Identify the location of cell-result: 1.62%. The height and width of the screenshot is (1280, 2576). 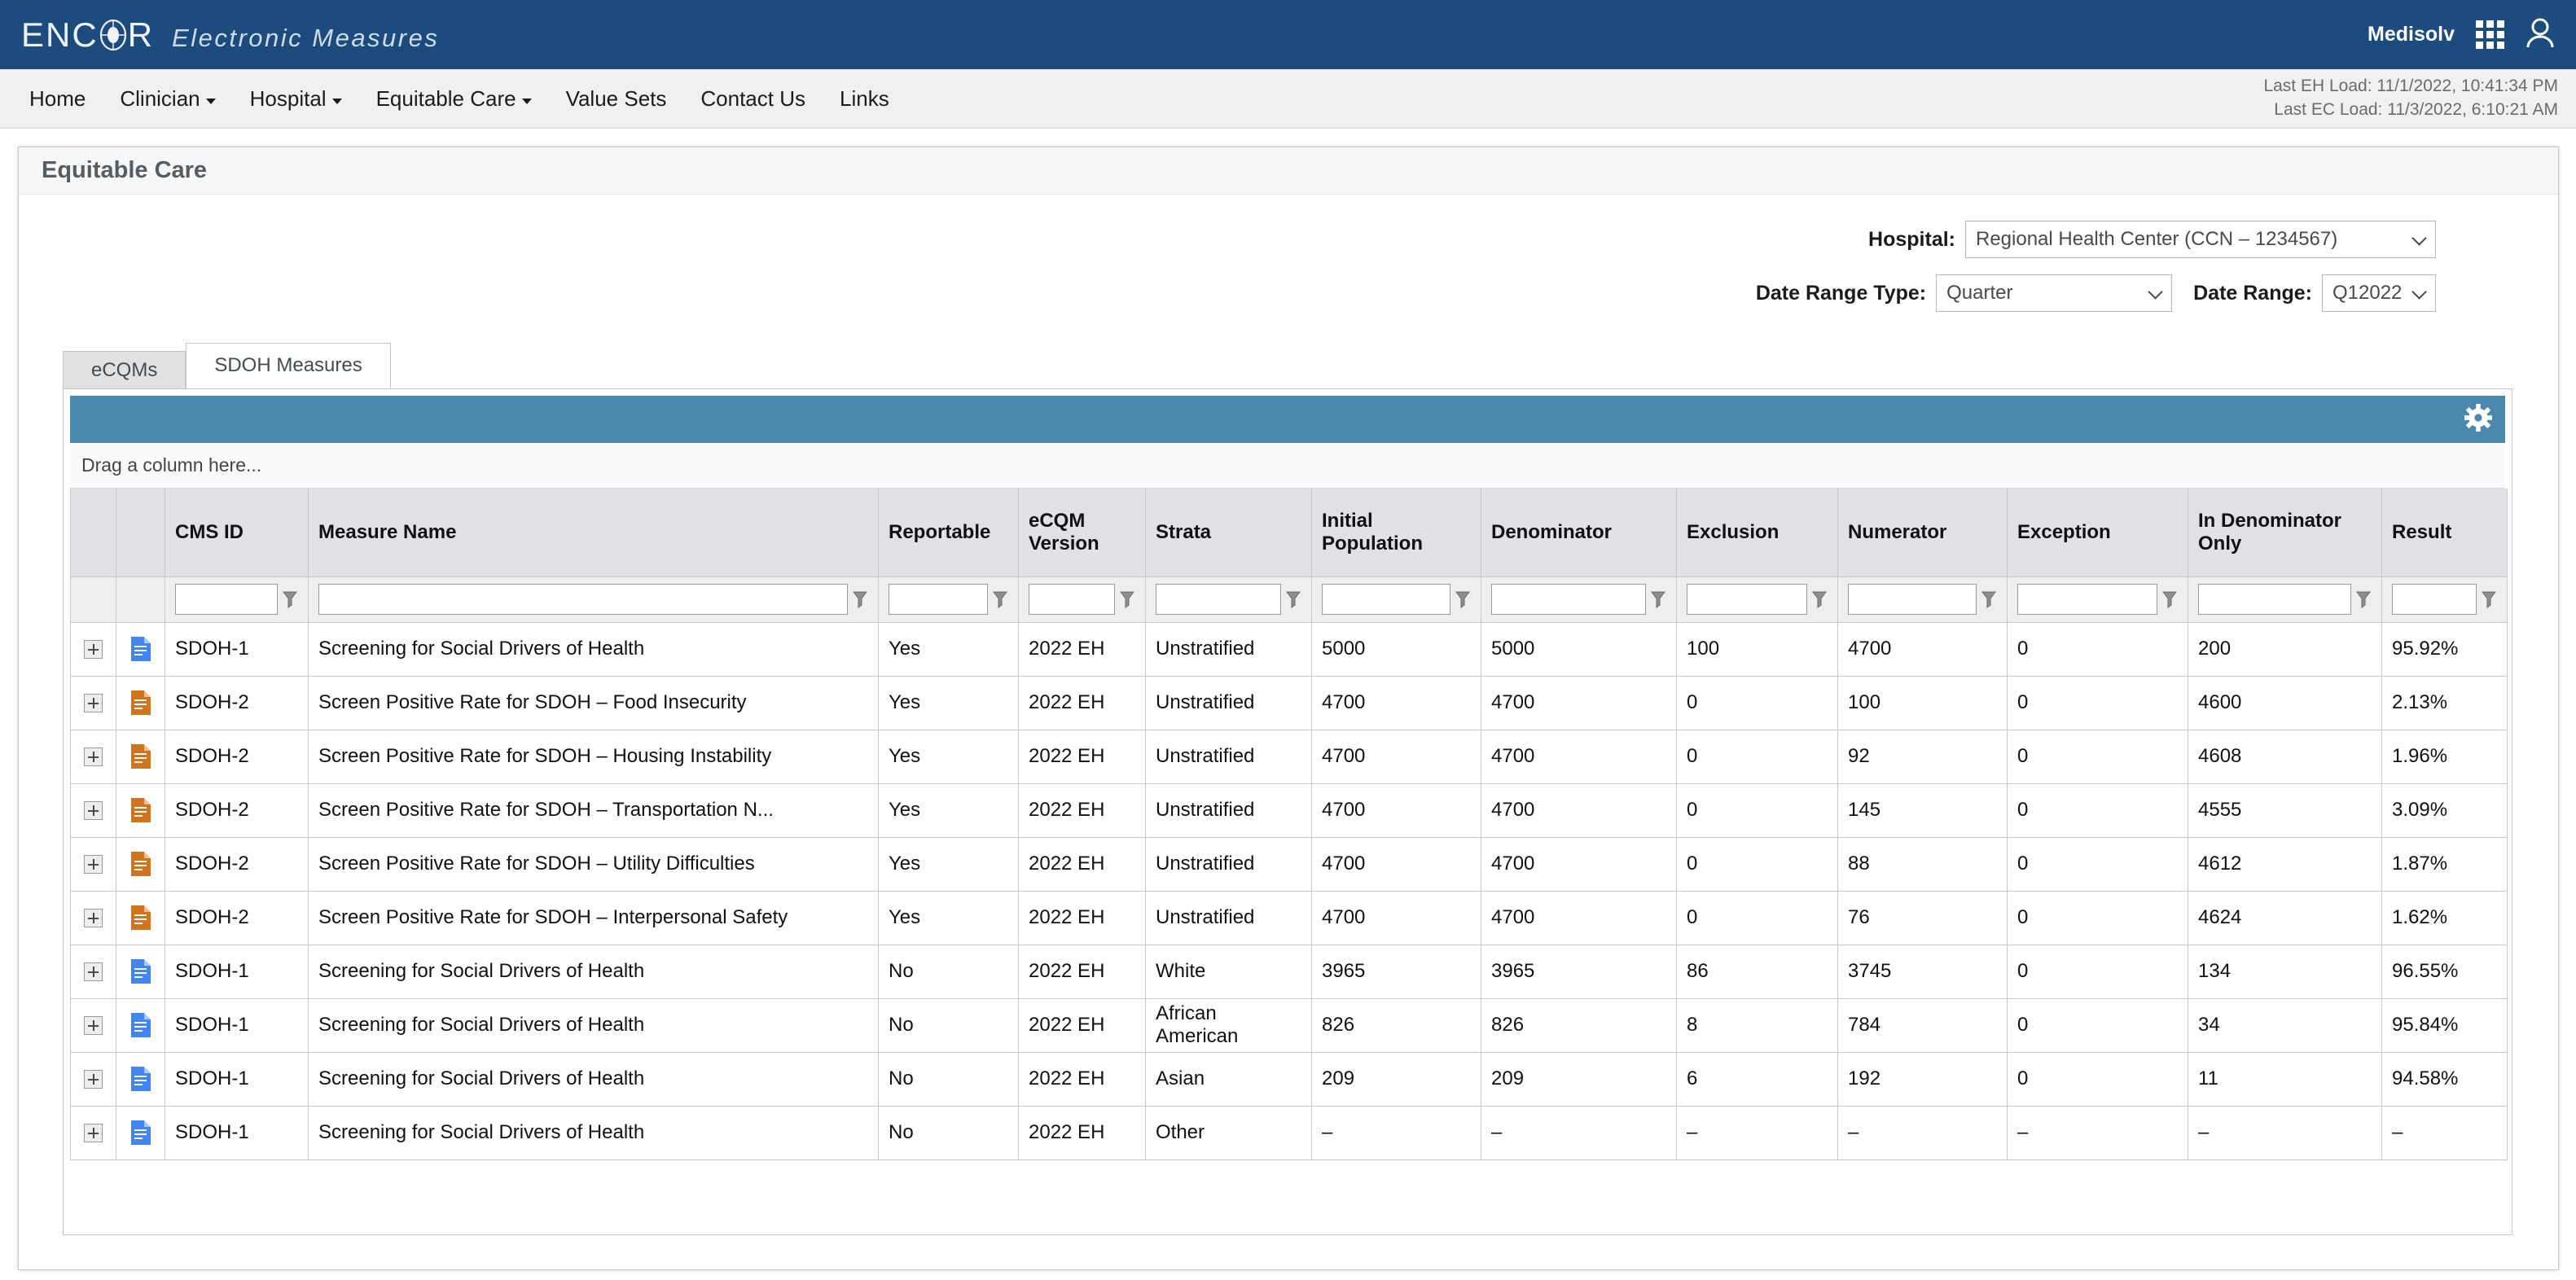
(2444, 917).